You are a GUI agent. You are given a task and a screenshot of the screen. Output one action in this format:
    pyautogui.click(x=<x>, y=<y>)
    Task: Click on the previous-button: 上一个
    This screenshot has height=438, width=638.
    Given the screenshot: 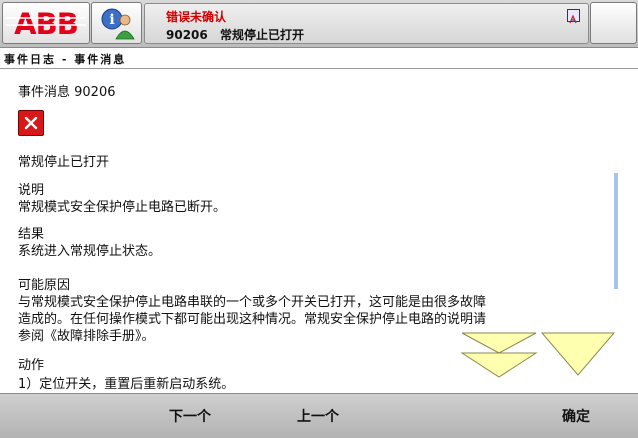 What is the action you would take?
    pyautogui.click(x=318, y=416)
    